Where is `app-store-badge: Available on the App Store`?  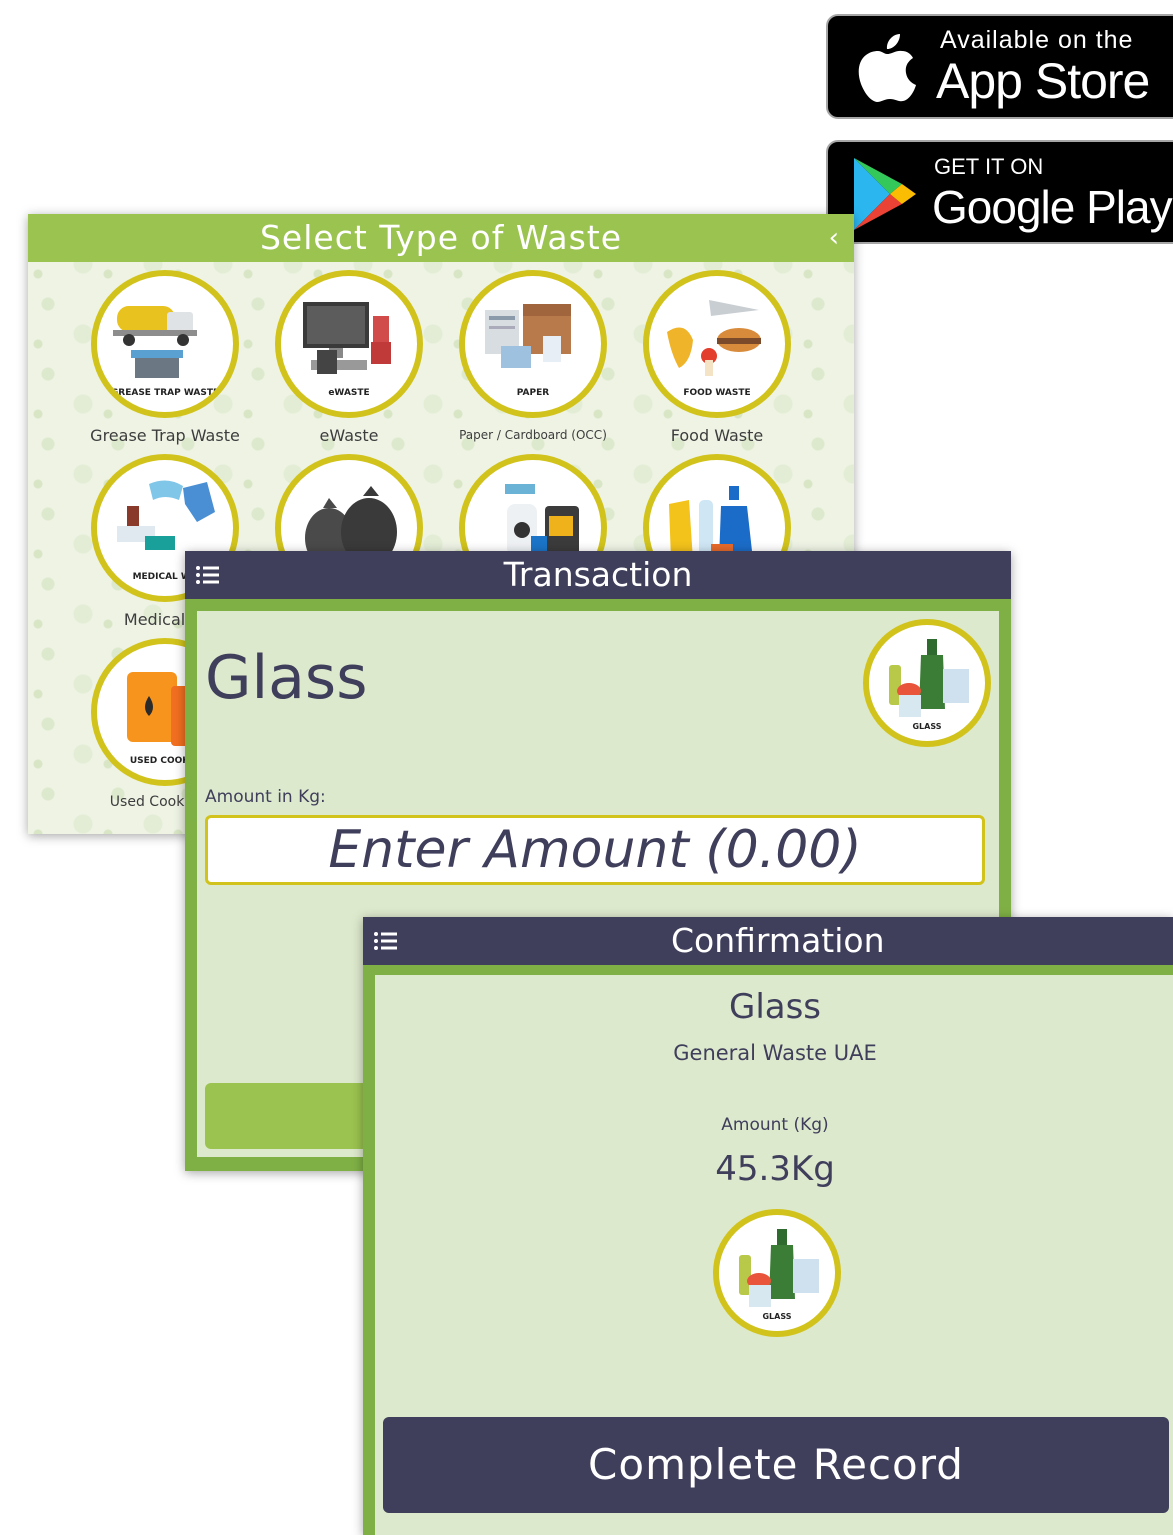
app-store-badge: Available on the App Store is located at coordinates (999, 66).